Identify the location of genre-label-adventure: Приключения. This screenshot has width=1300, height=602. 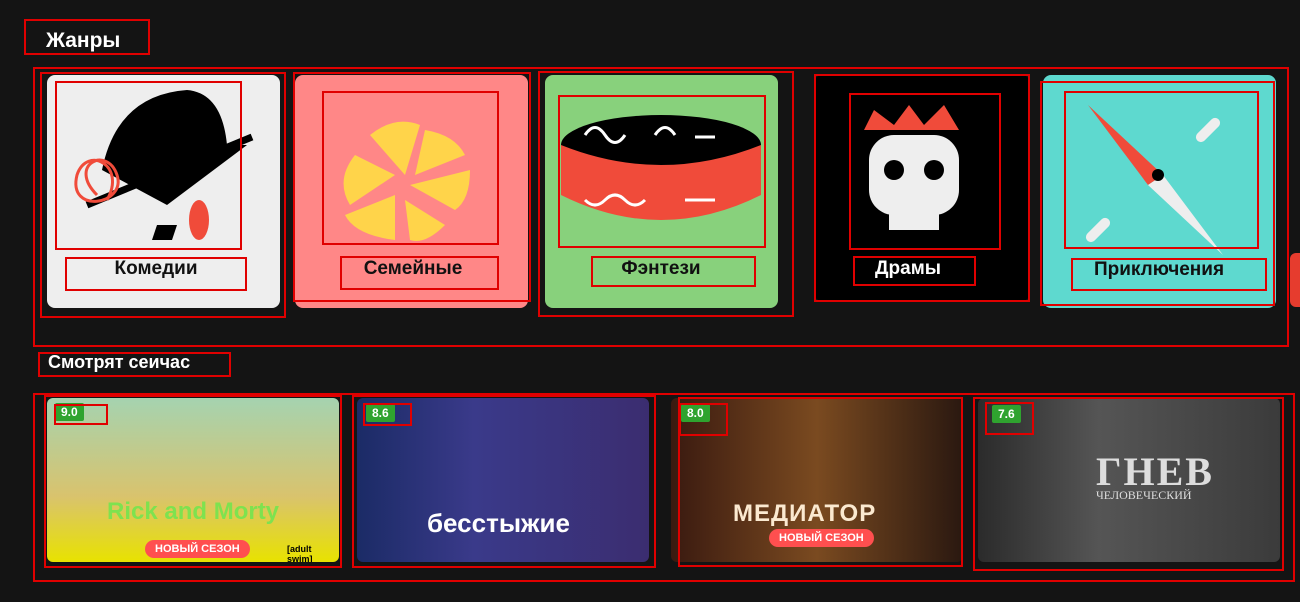
(1159, 269).